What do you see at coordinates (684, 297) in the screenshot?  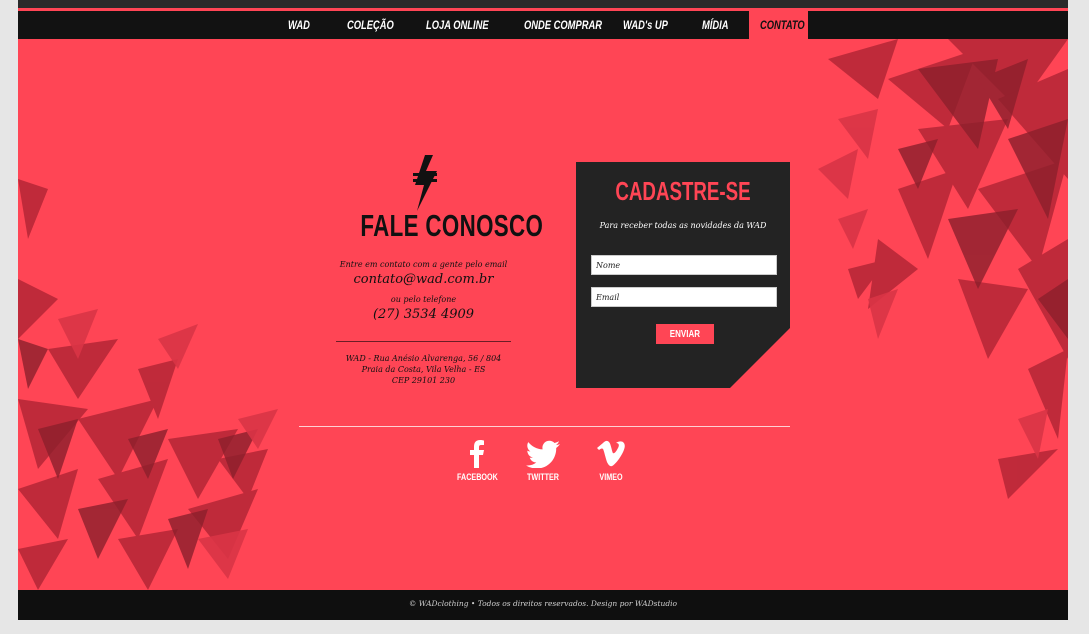 I see `email-field` at bounding box center [684, 297].